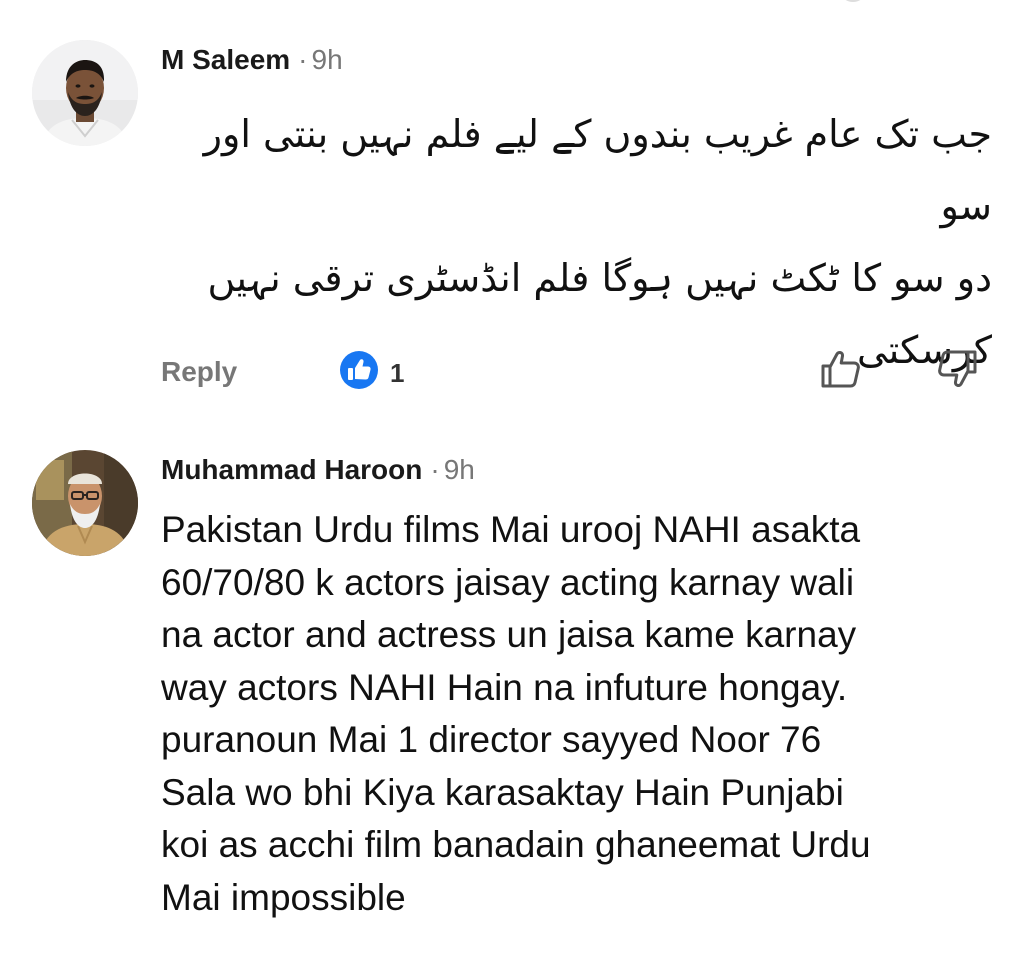  Describe the element at coordinates (504, 687) in the screenshot. I see `comment-text-line: way actors NAHI Hain na infuture hongay.` at that location.